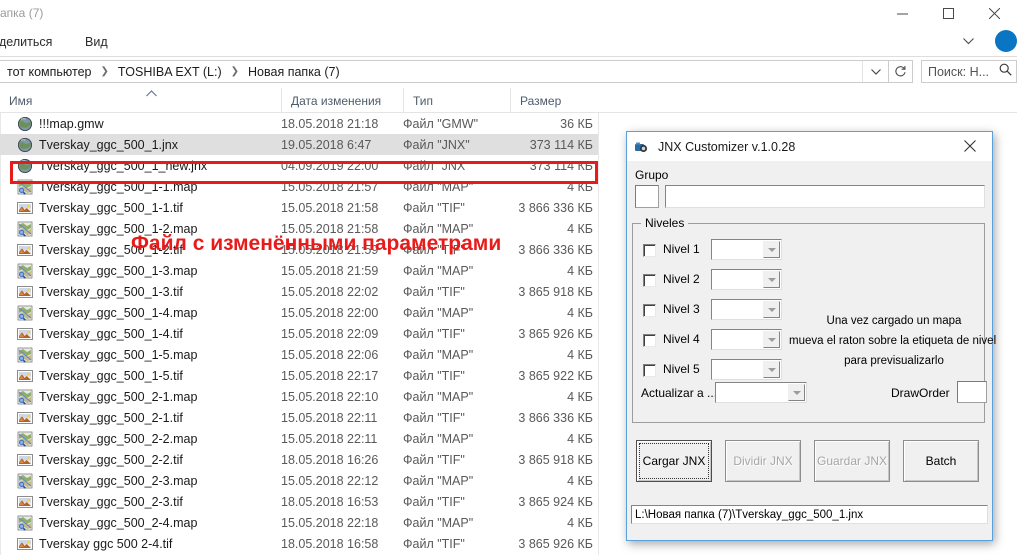  I want to click on close-button, so click(994, 13).